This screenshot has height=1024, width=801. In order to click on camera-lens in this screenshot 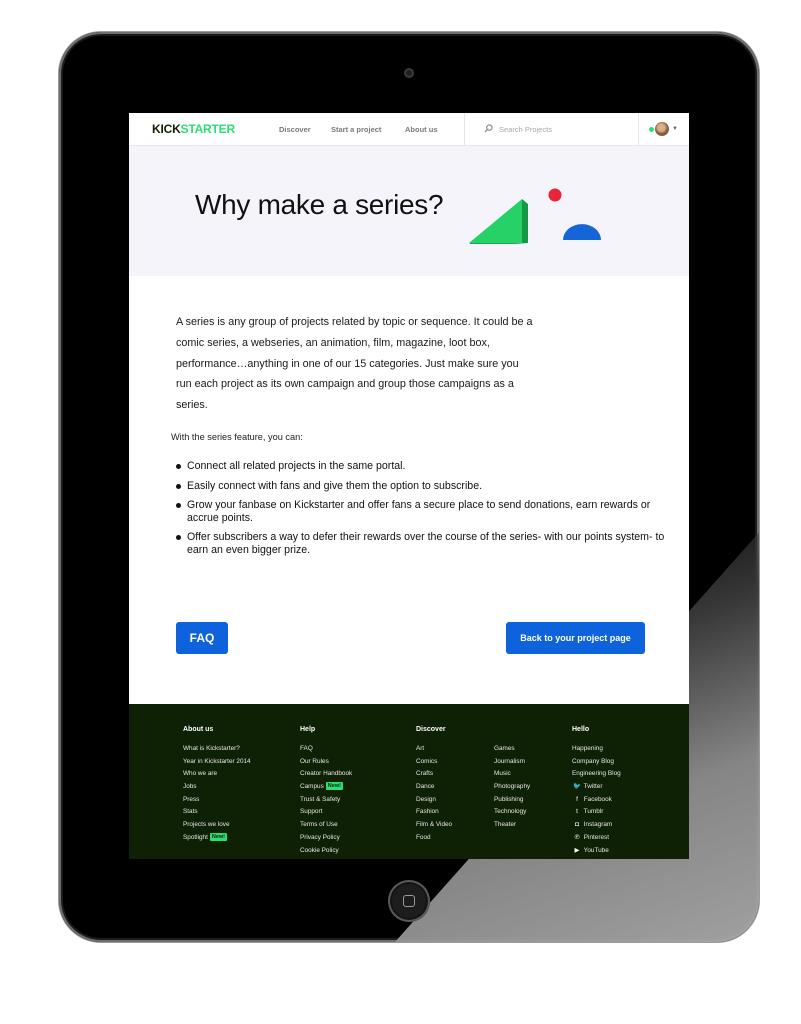, I will do `click(409, 73)`.